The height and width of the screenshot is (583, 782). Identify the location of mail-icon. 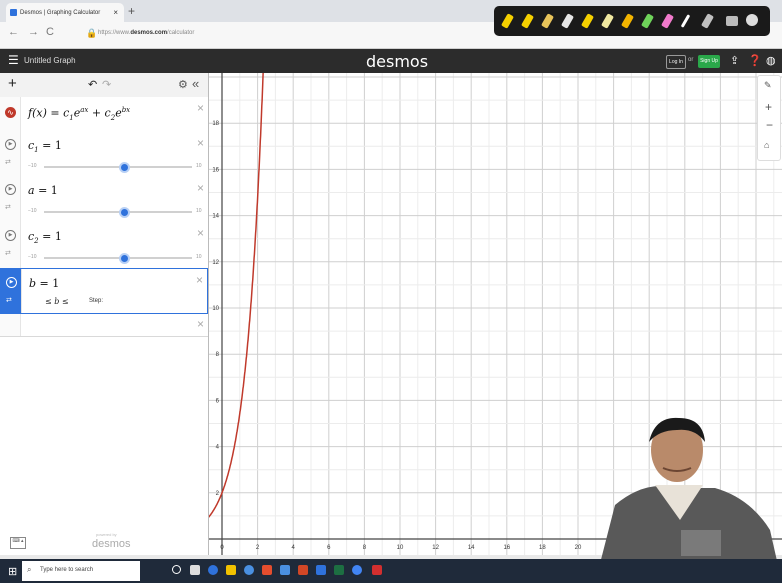
(285, 570).